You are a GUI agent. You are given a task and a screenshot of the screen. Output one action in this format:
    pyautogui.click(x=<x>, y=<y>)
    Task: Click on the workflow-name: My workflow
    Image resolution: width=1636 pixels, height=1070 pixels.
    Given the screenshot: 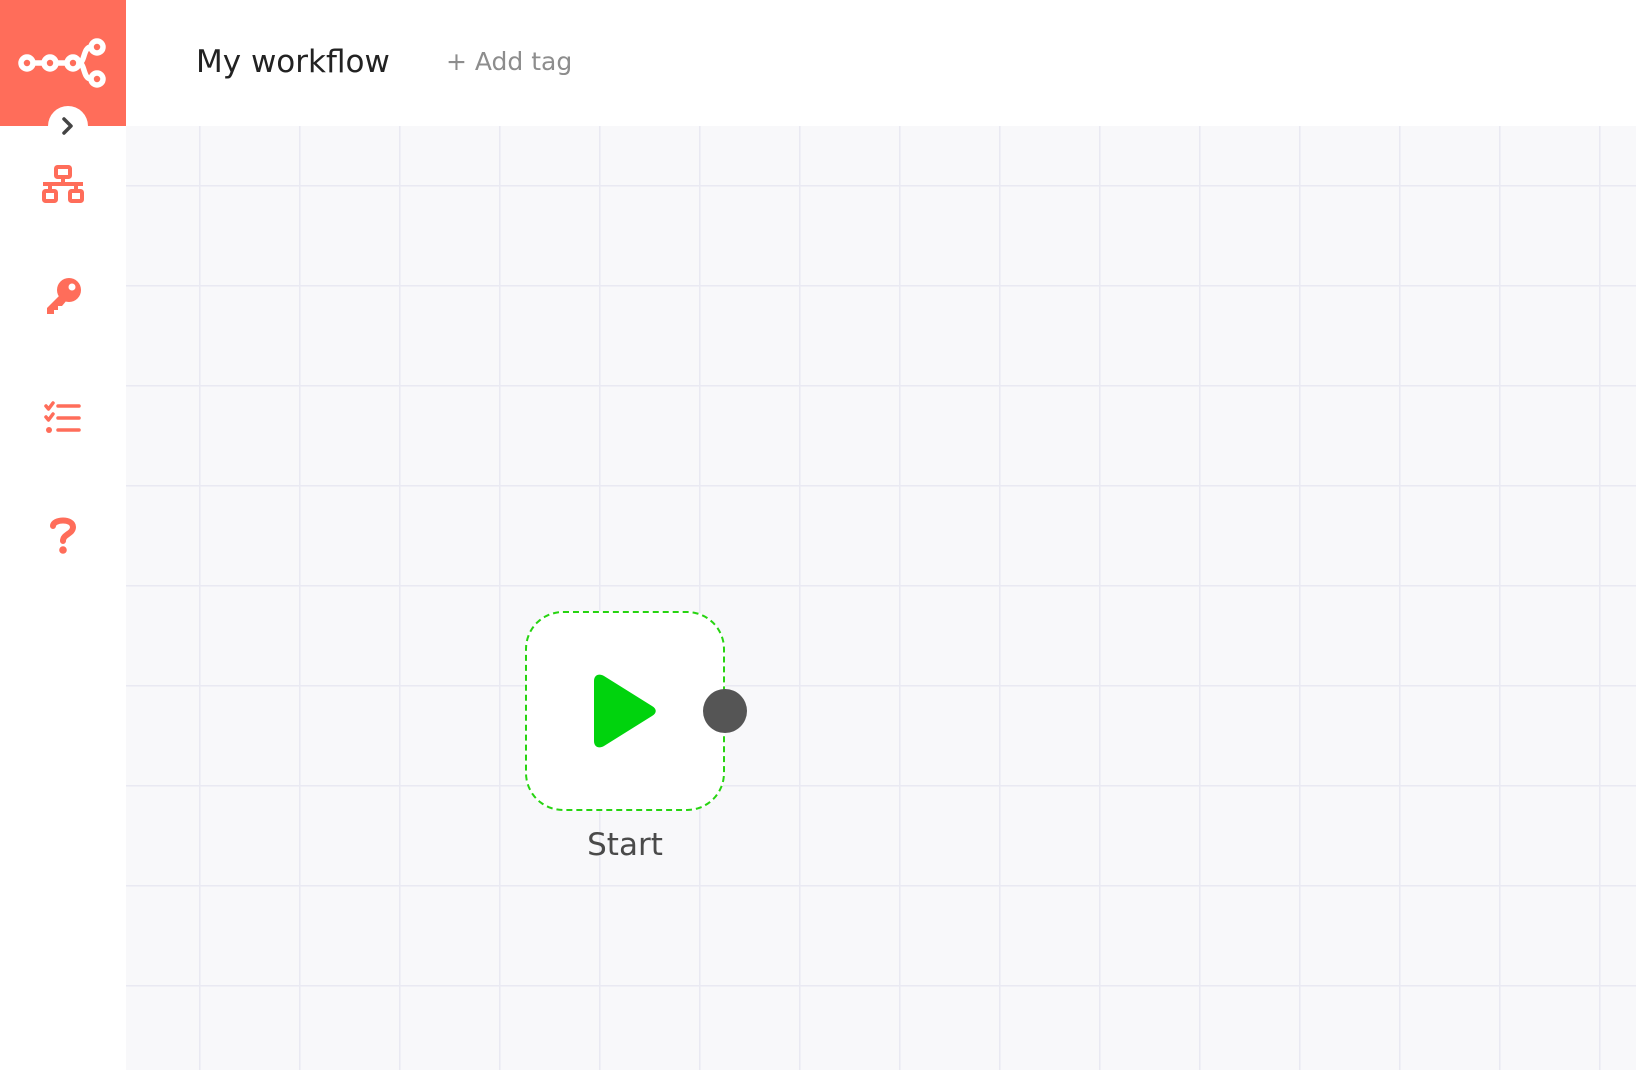 What is the action you would take?
    pyautogui.click(x=293, y=62)
    